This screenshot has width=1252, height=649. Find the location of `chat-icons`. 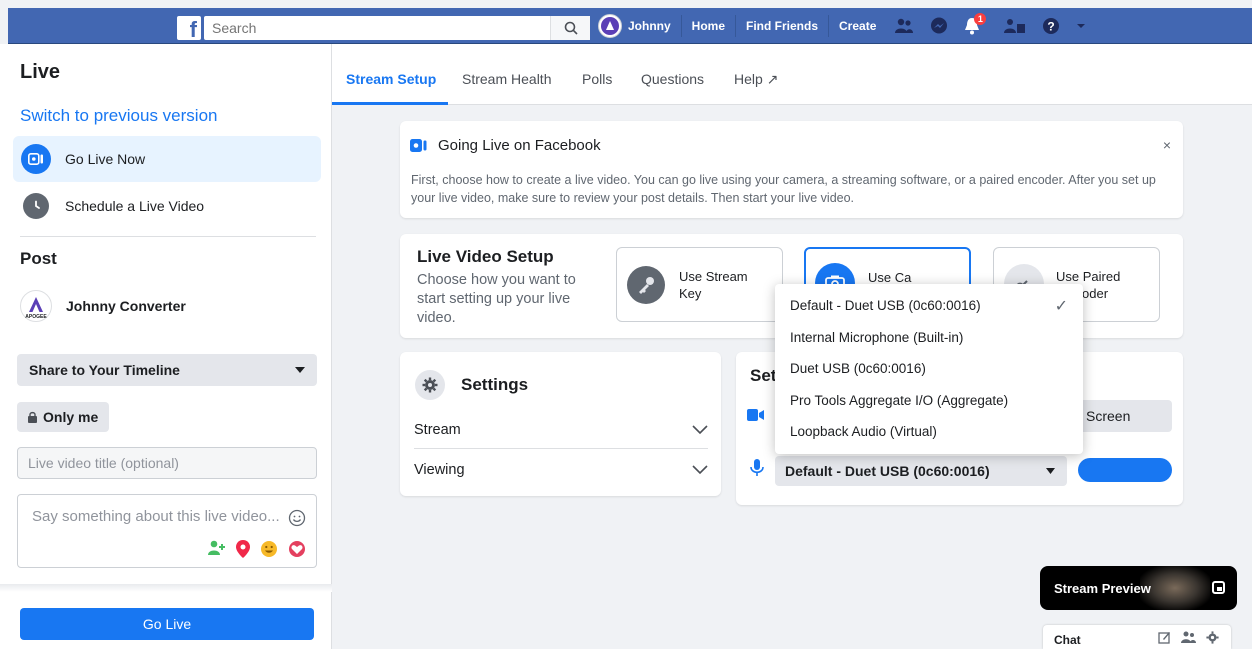

chat-icons is located at coordinates (1188, 639).